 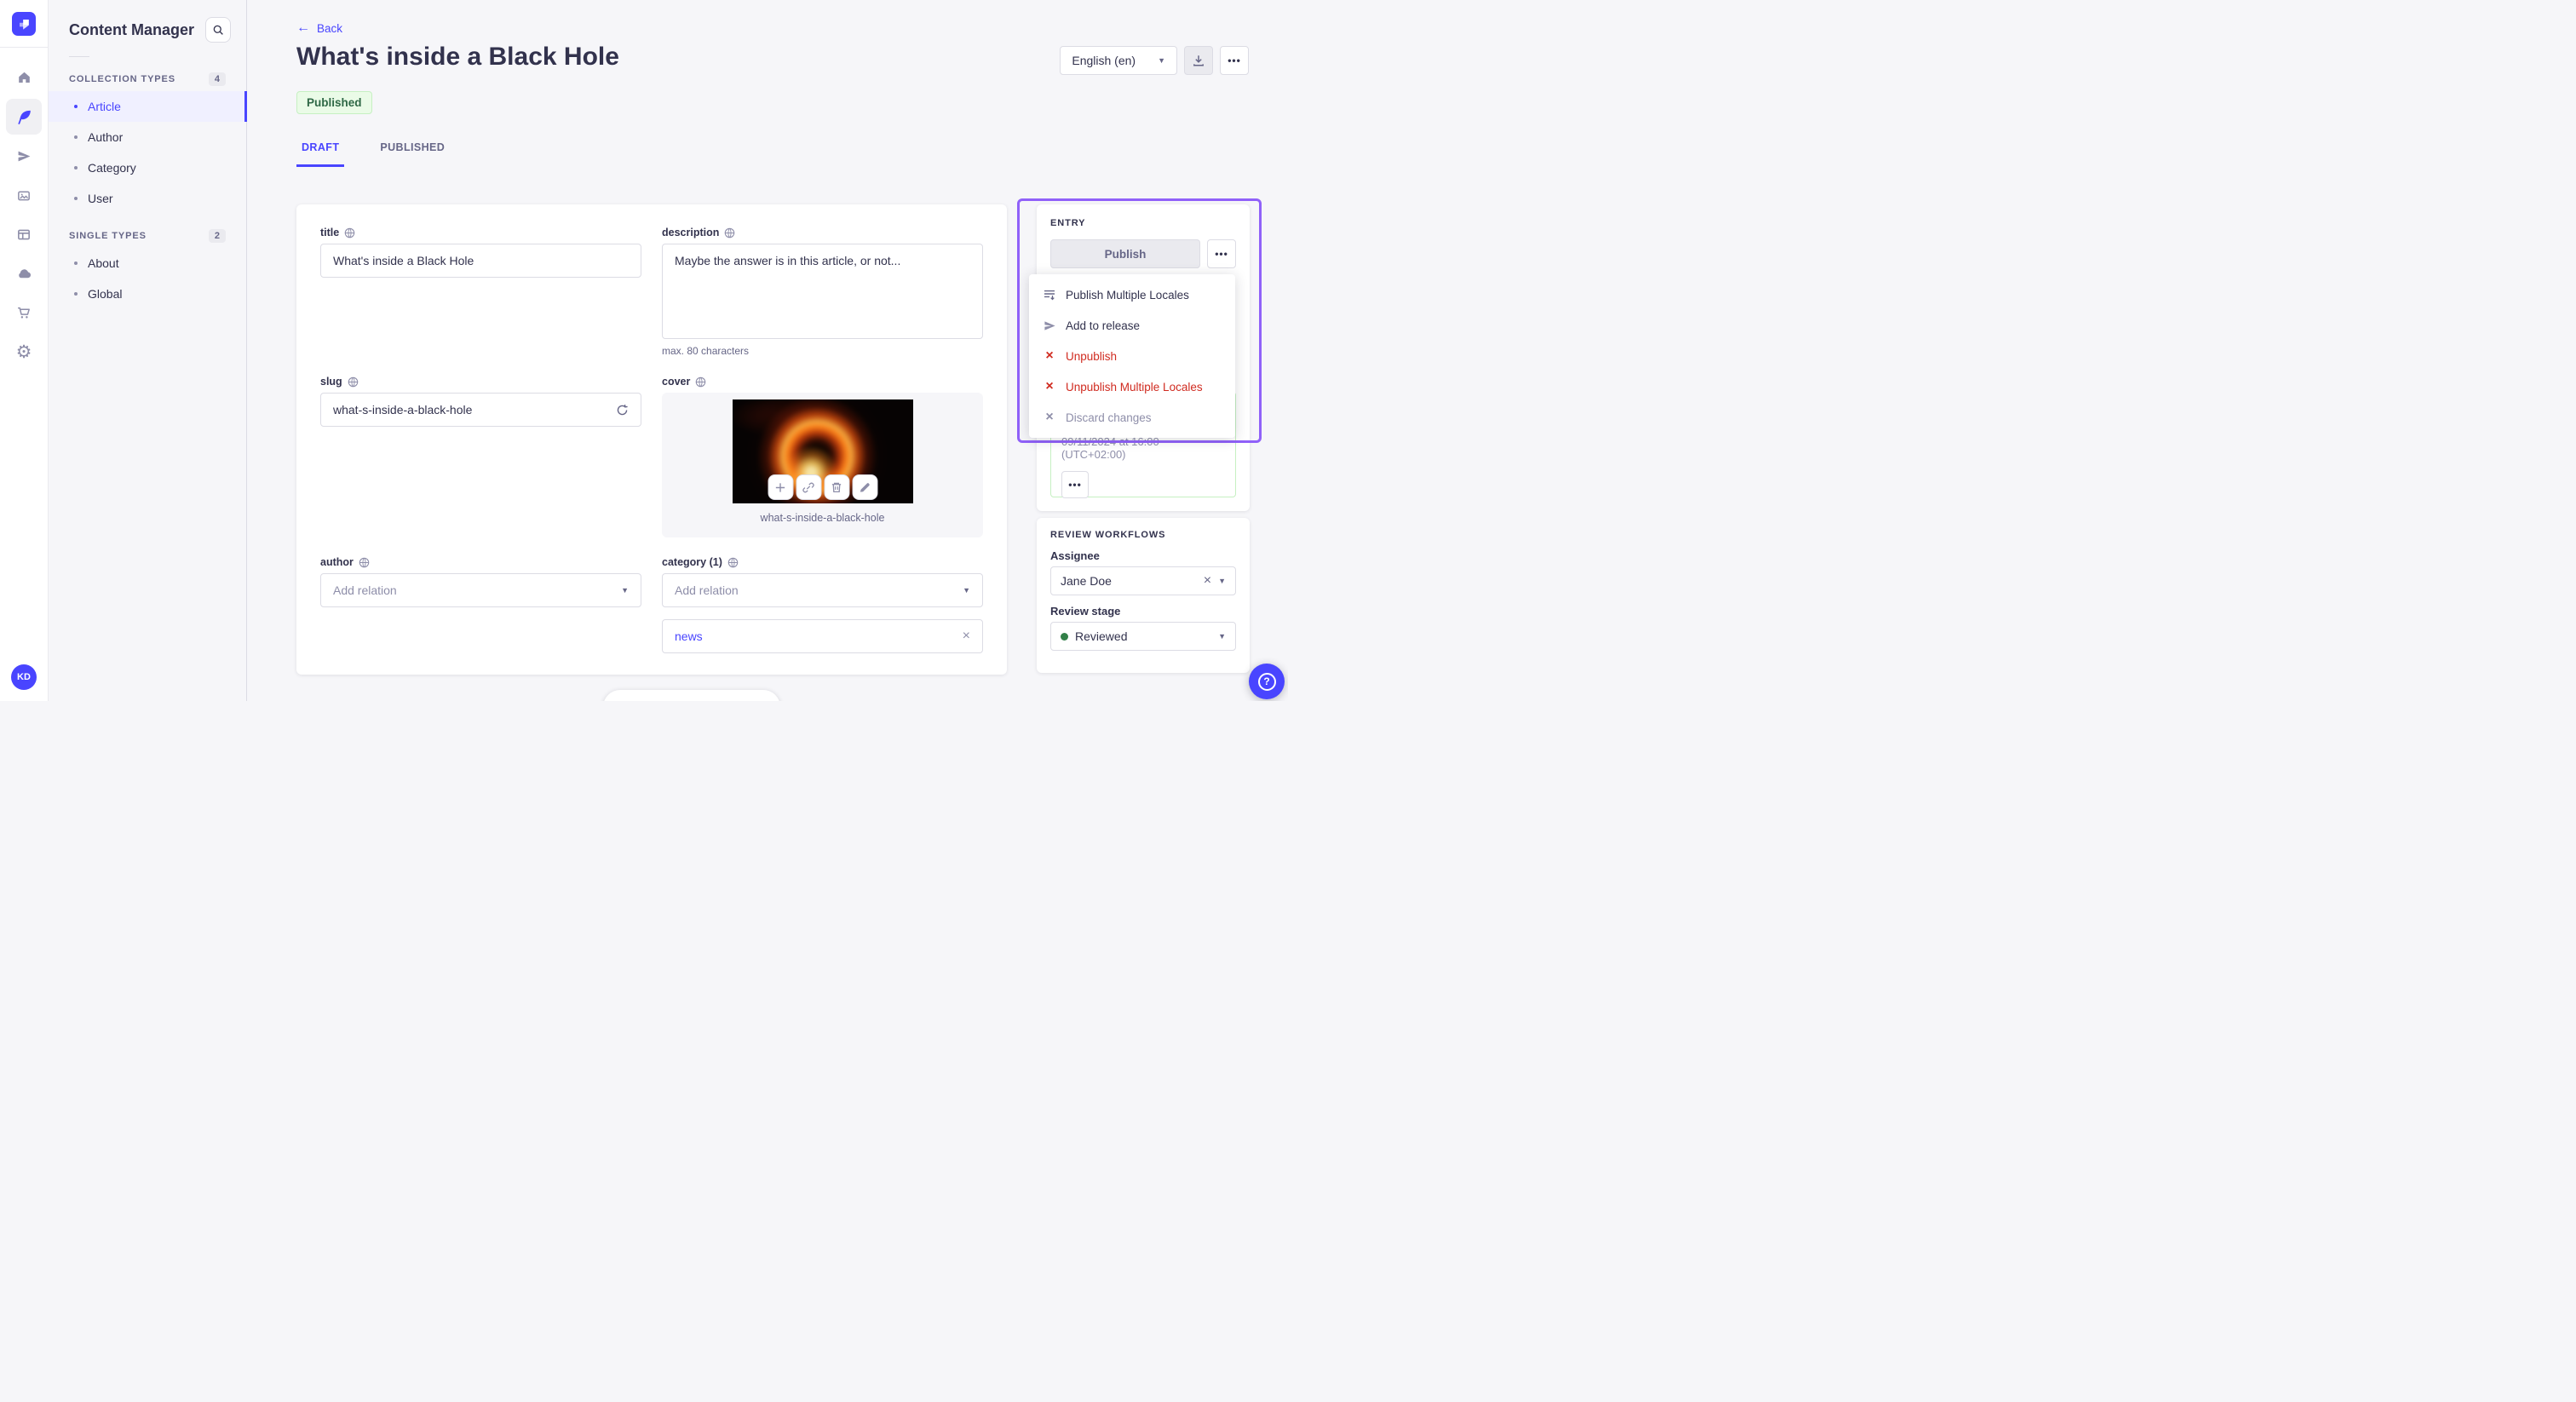 What do you see at coordinates (148, 198) in the screenshot?
I see `sidebar-item-user: User` at bounding box center [148, 198].